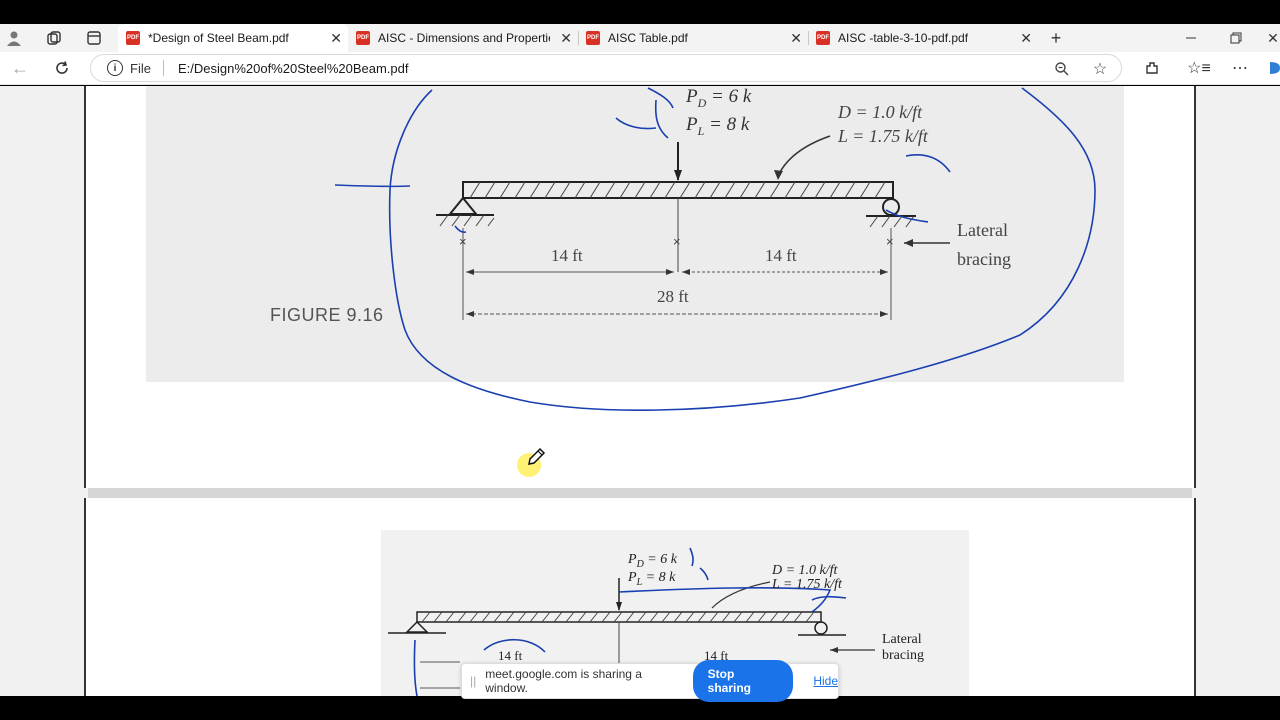 This screenshot has width=1280, height=720. What do you see at coordinates (1236, 38) in the screenshot?
I see `restore-icon` at bounding box center [1236, 38].